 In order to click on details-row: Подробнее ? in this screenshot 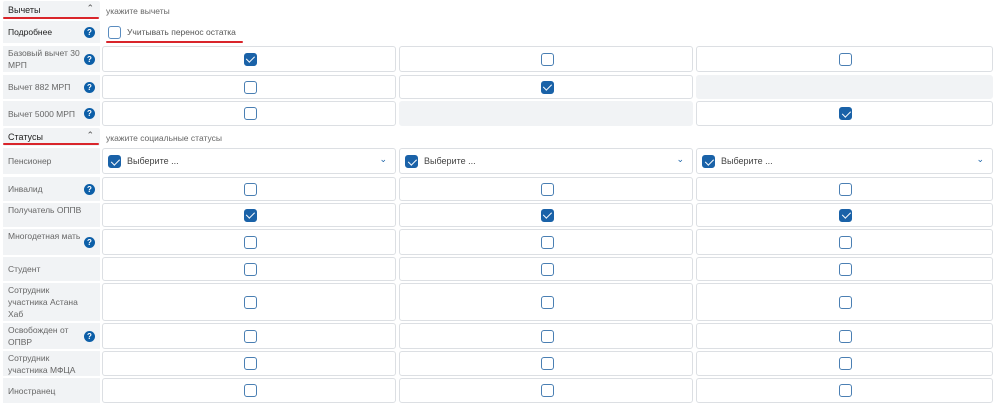, I will do `click(51, 32)`.